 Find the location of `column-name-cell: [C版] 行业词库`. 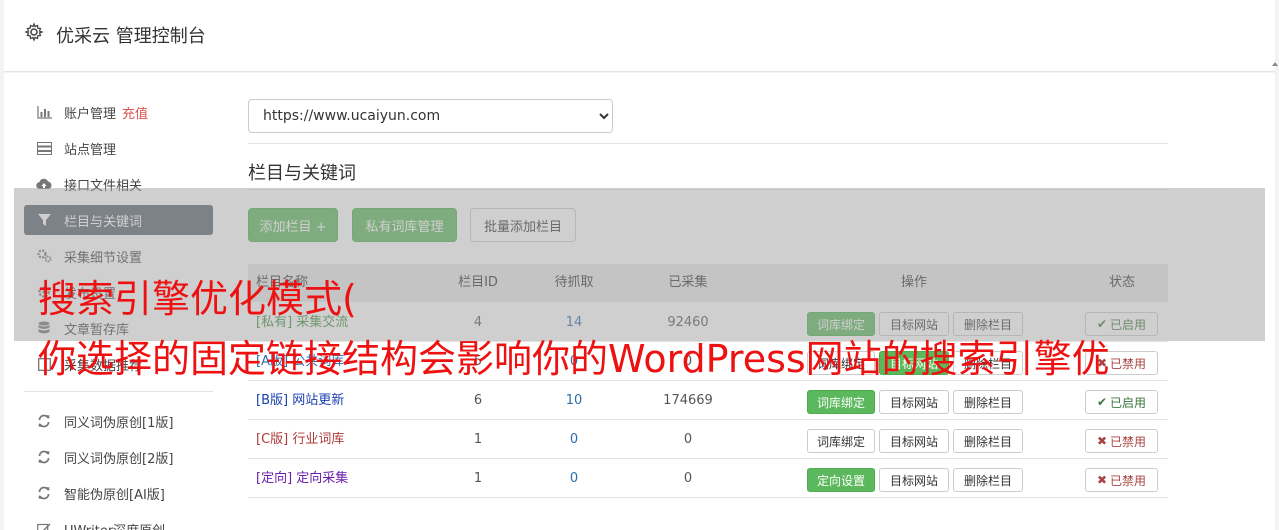

column-name-cell: [C版] 行业词库 is located at coordinates (300, 439).